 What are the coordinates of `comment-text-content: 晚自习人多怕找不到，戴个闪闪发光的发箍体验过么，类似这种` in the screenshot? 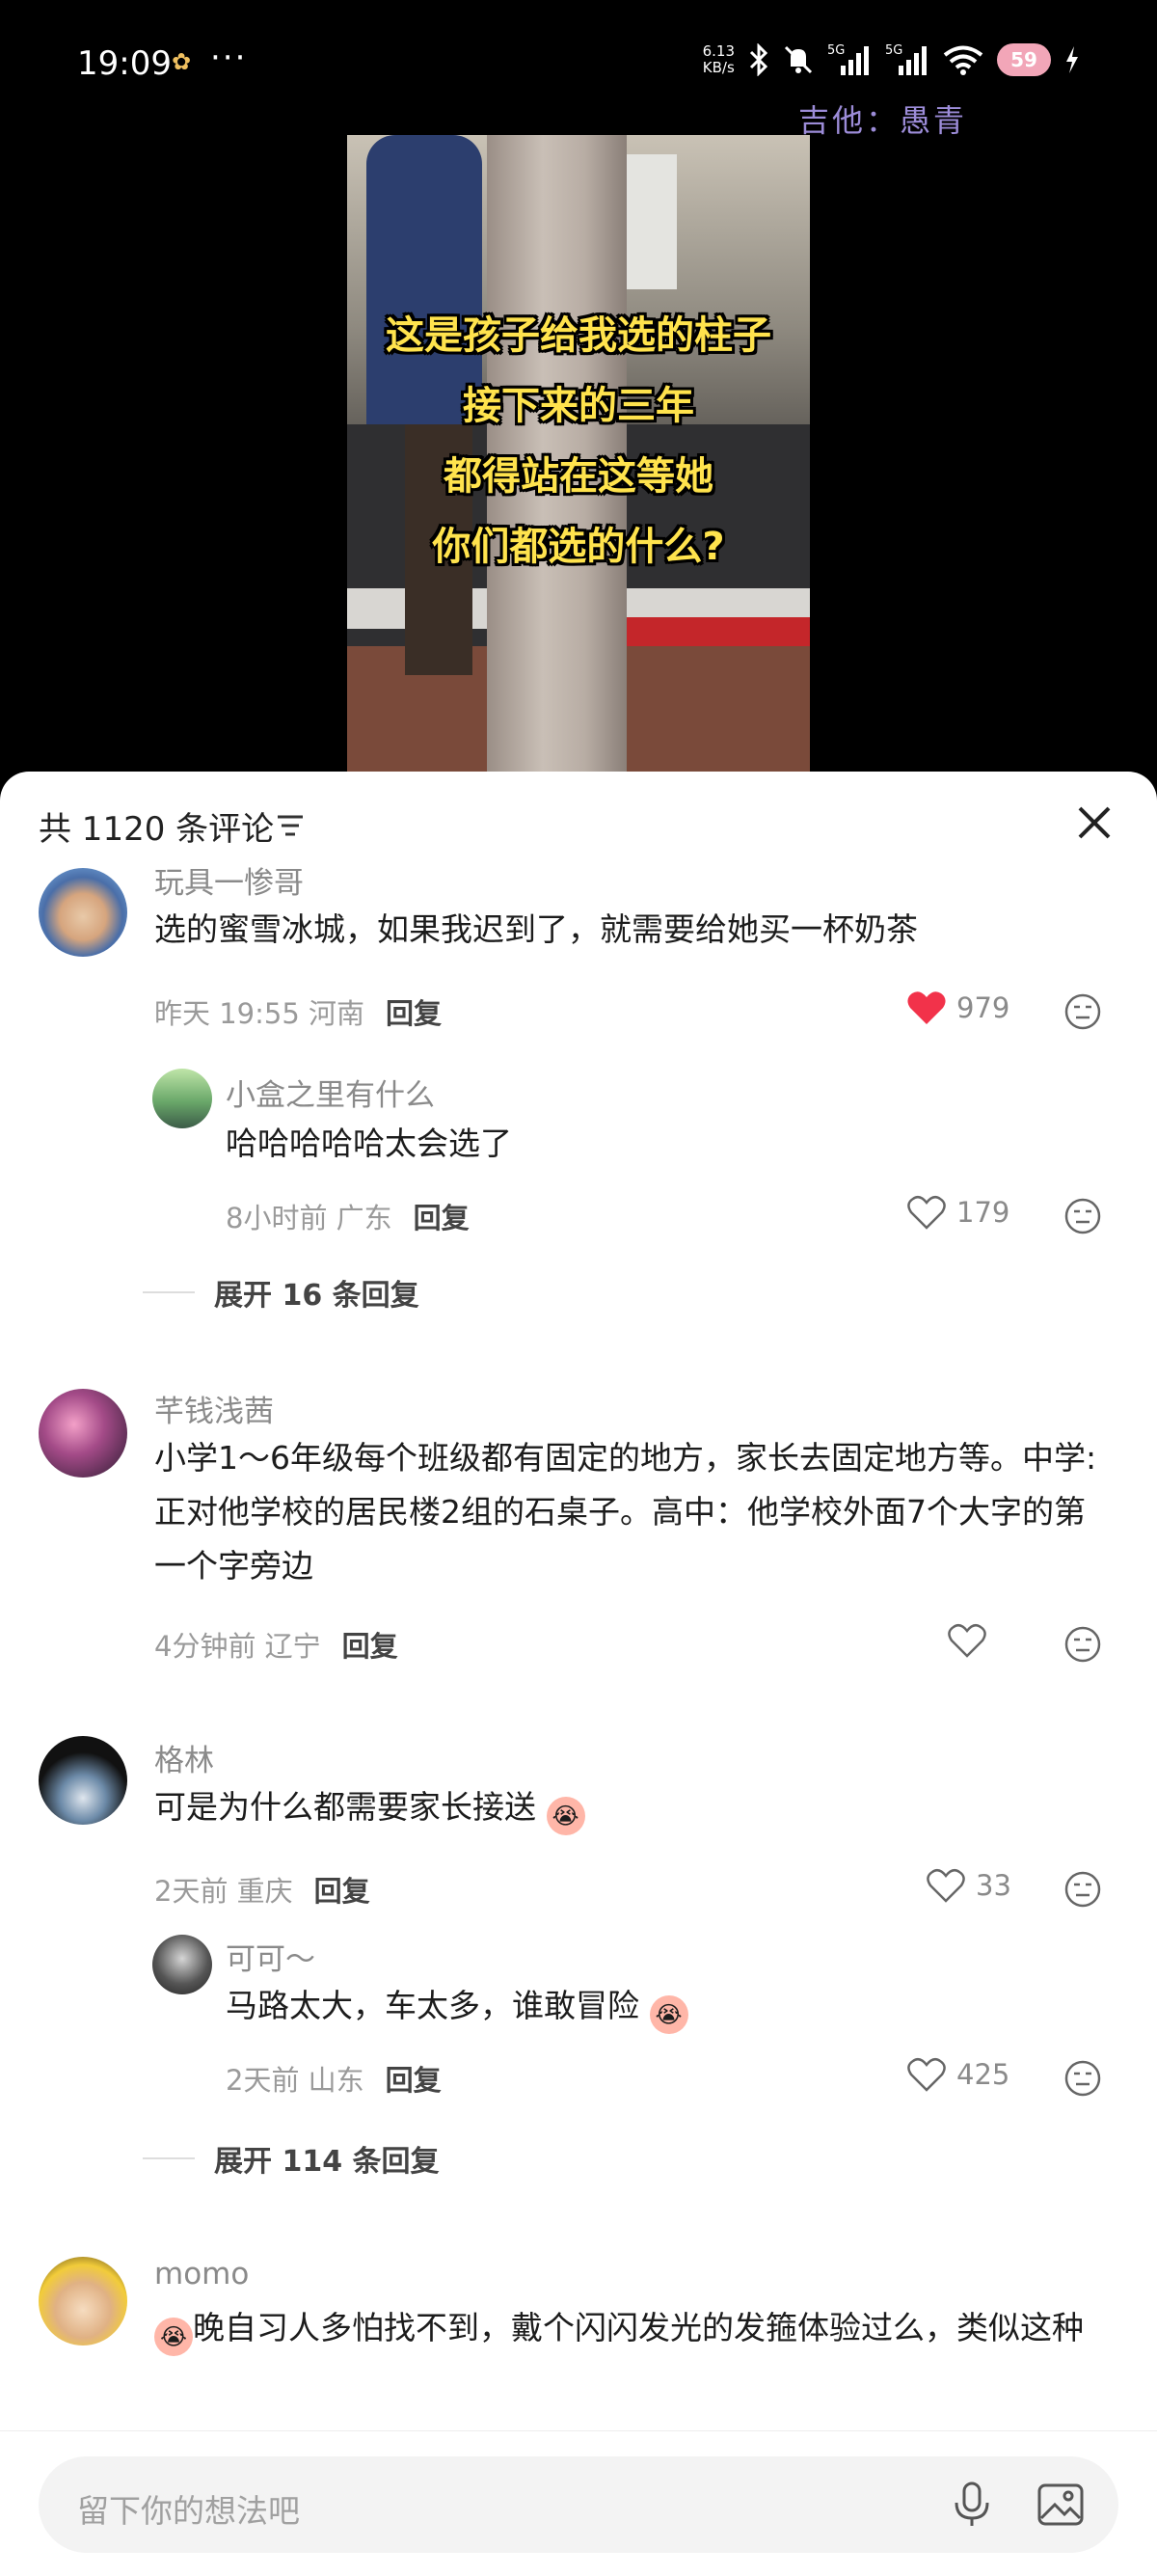 It's located at (638, 2327).